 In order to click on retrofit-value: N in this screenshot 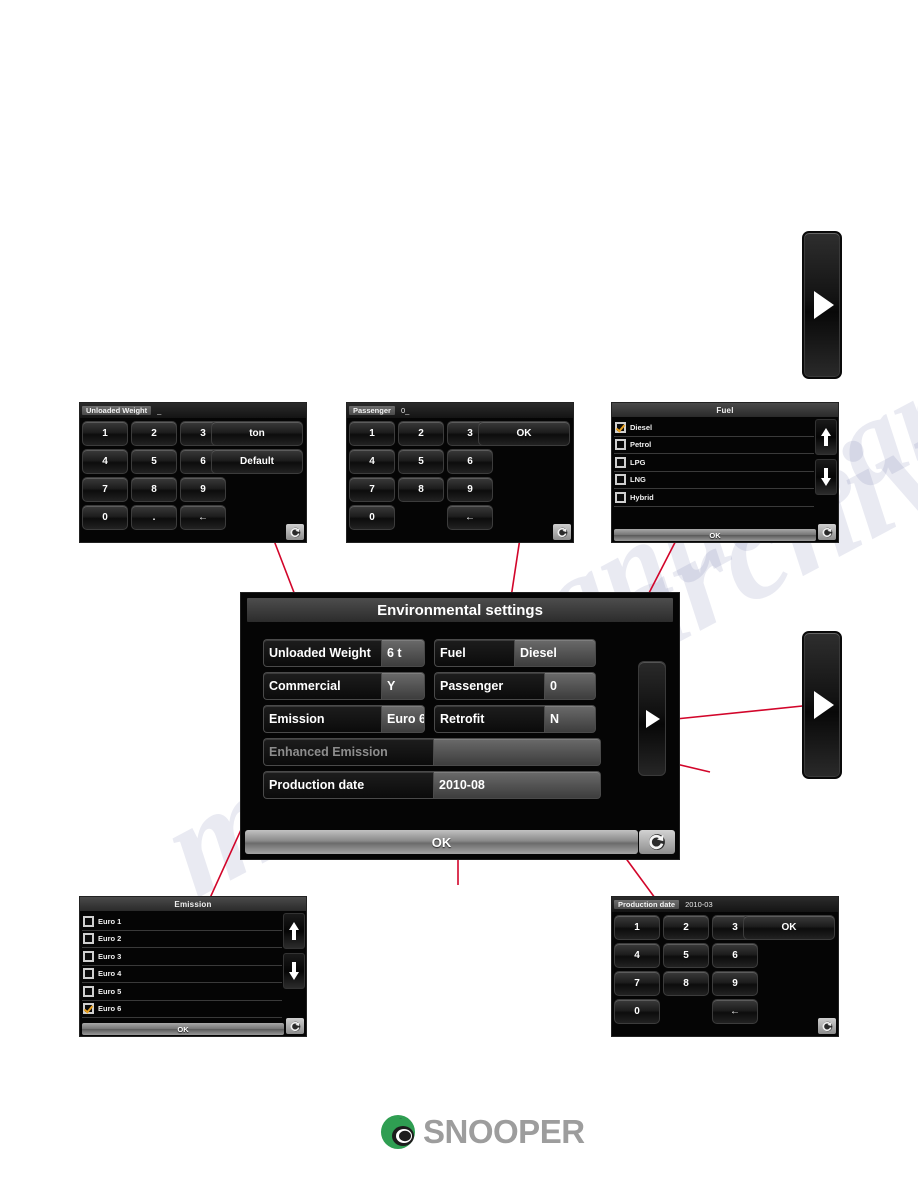, I will do `click(570, 719)`.